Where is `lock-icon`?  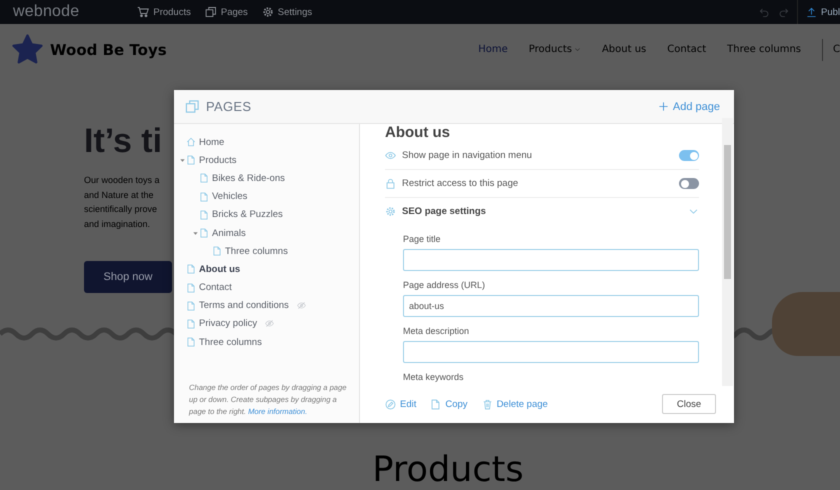 lock-icon is located at coordinates (390, 183).